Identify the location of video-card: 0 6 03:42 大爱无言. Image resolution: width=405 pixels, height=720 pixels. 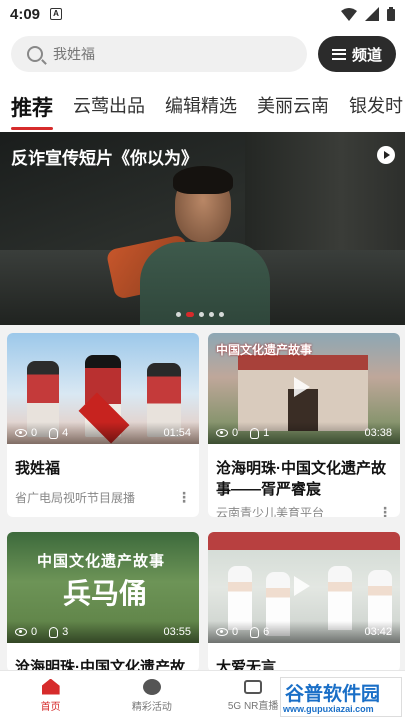
(304, 602).